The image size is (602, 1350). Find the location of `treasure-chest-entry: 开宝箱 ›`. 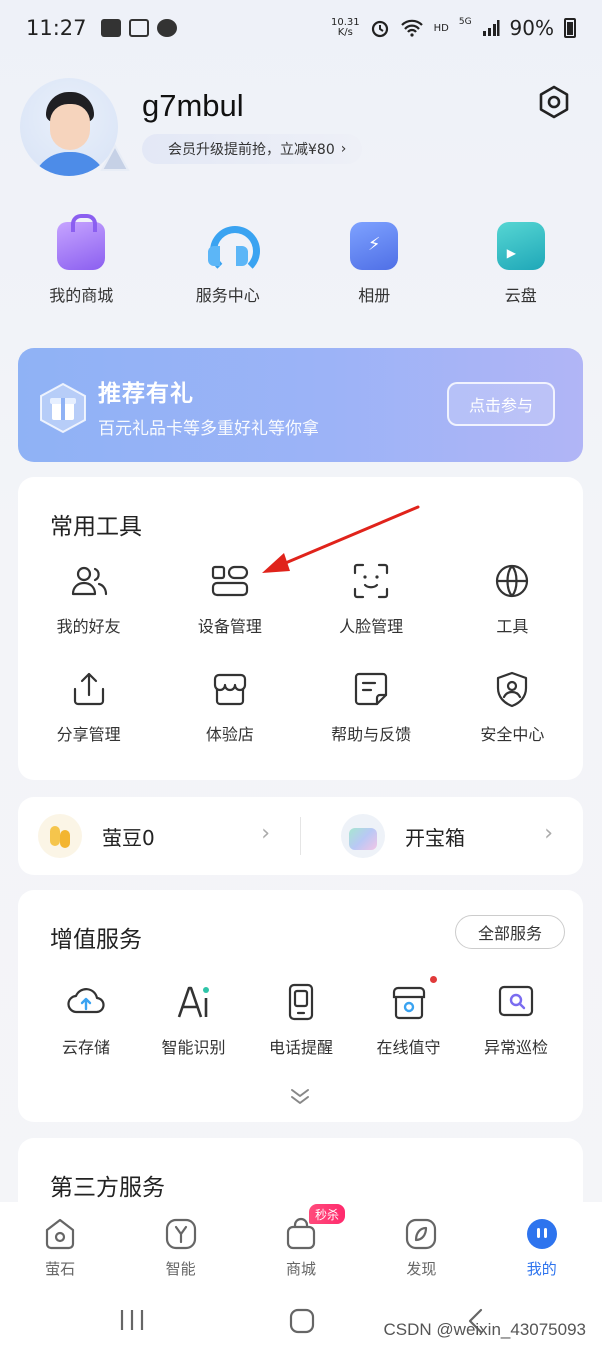

treasure-chest-entry: 开宝箱 › is located at coordinates (442, 836).